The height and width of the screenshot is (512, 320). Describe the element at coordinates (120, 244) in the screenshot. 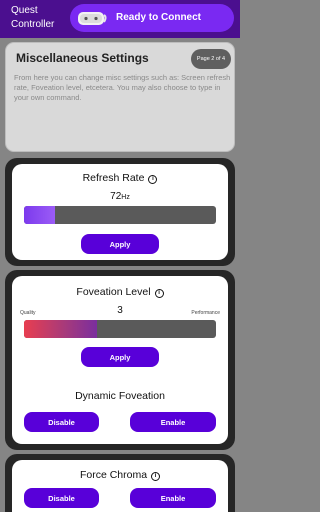

I see `refresh-apply-button: Apply` at that location.